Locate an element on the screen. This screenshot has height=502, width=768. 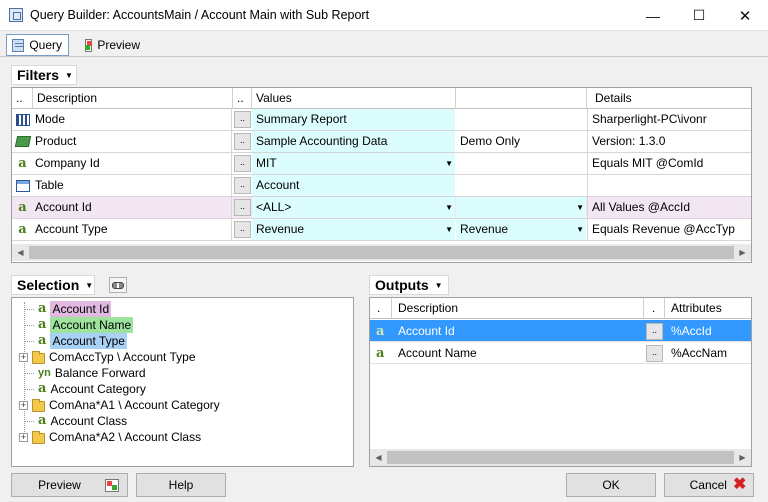
tree-folder-comana-a2: + ComAna*A2 \ Account Class is located at coordinates (110, 437).